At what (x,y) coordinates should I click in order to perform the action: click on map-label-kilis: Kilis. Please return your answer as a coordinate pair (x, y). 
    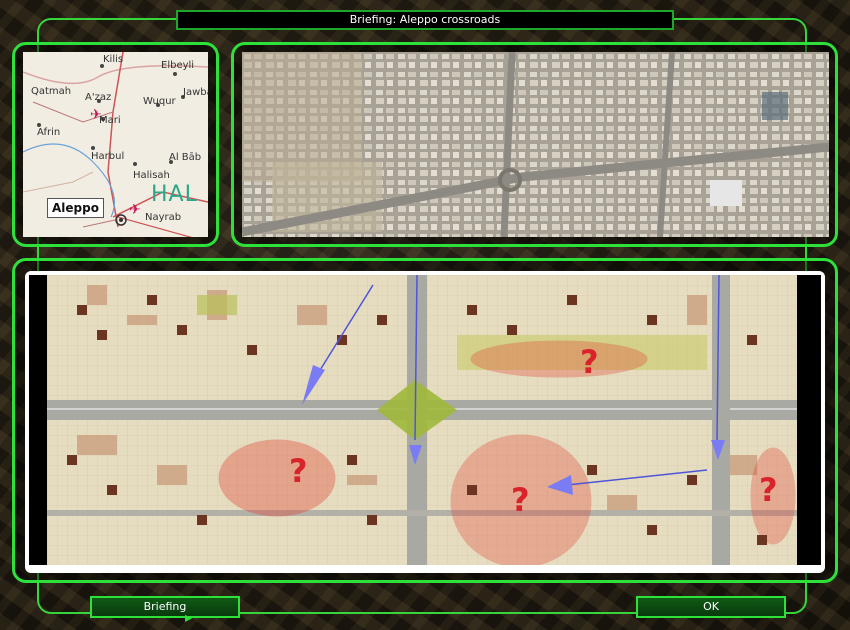
    Looking at the image, I should click on (113, 59).